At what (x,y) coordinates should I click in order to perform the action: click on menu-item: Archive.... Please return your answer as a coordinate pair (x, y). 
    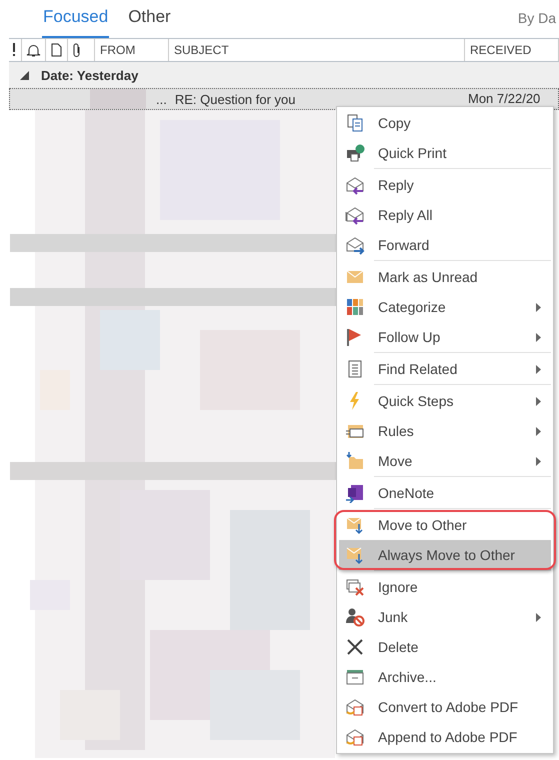
    Looking at the image, I should click on (445, 677).